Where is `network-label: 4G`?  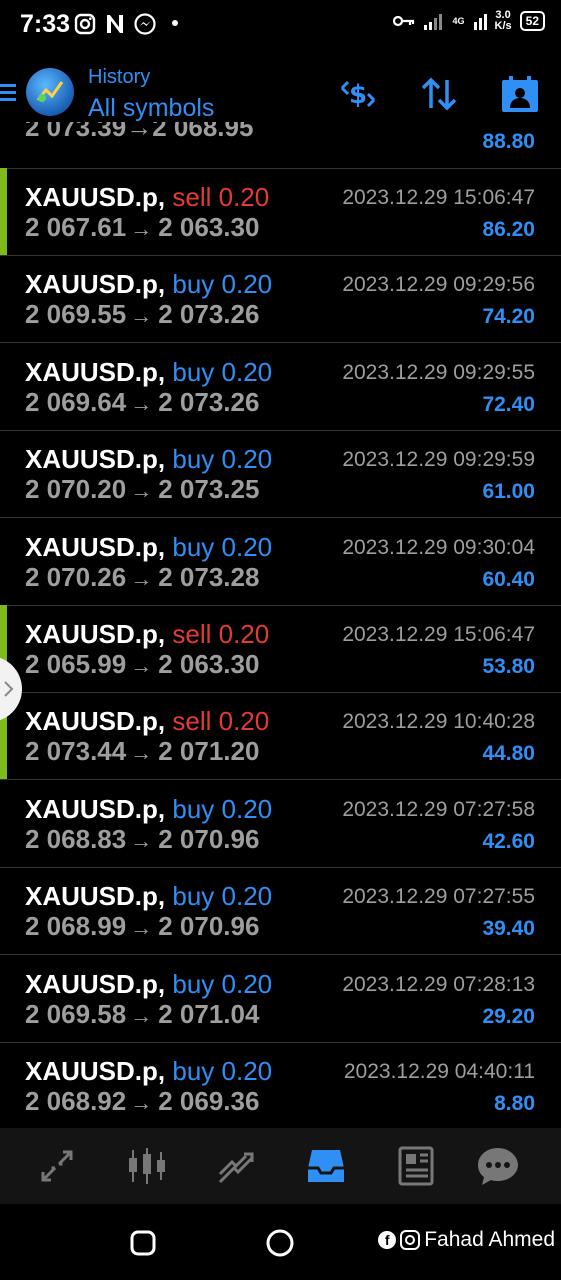 network-label: 4G is located at coordinates (458, 21).